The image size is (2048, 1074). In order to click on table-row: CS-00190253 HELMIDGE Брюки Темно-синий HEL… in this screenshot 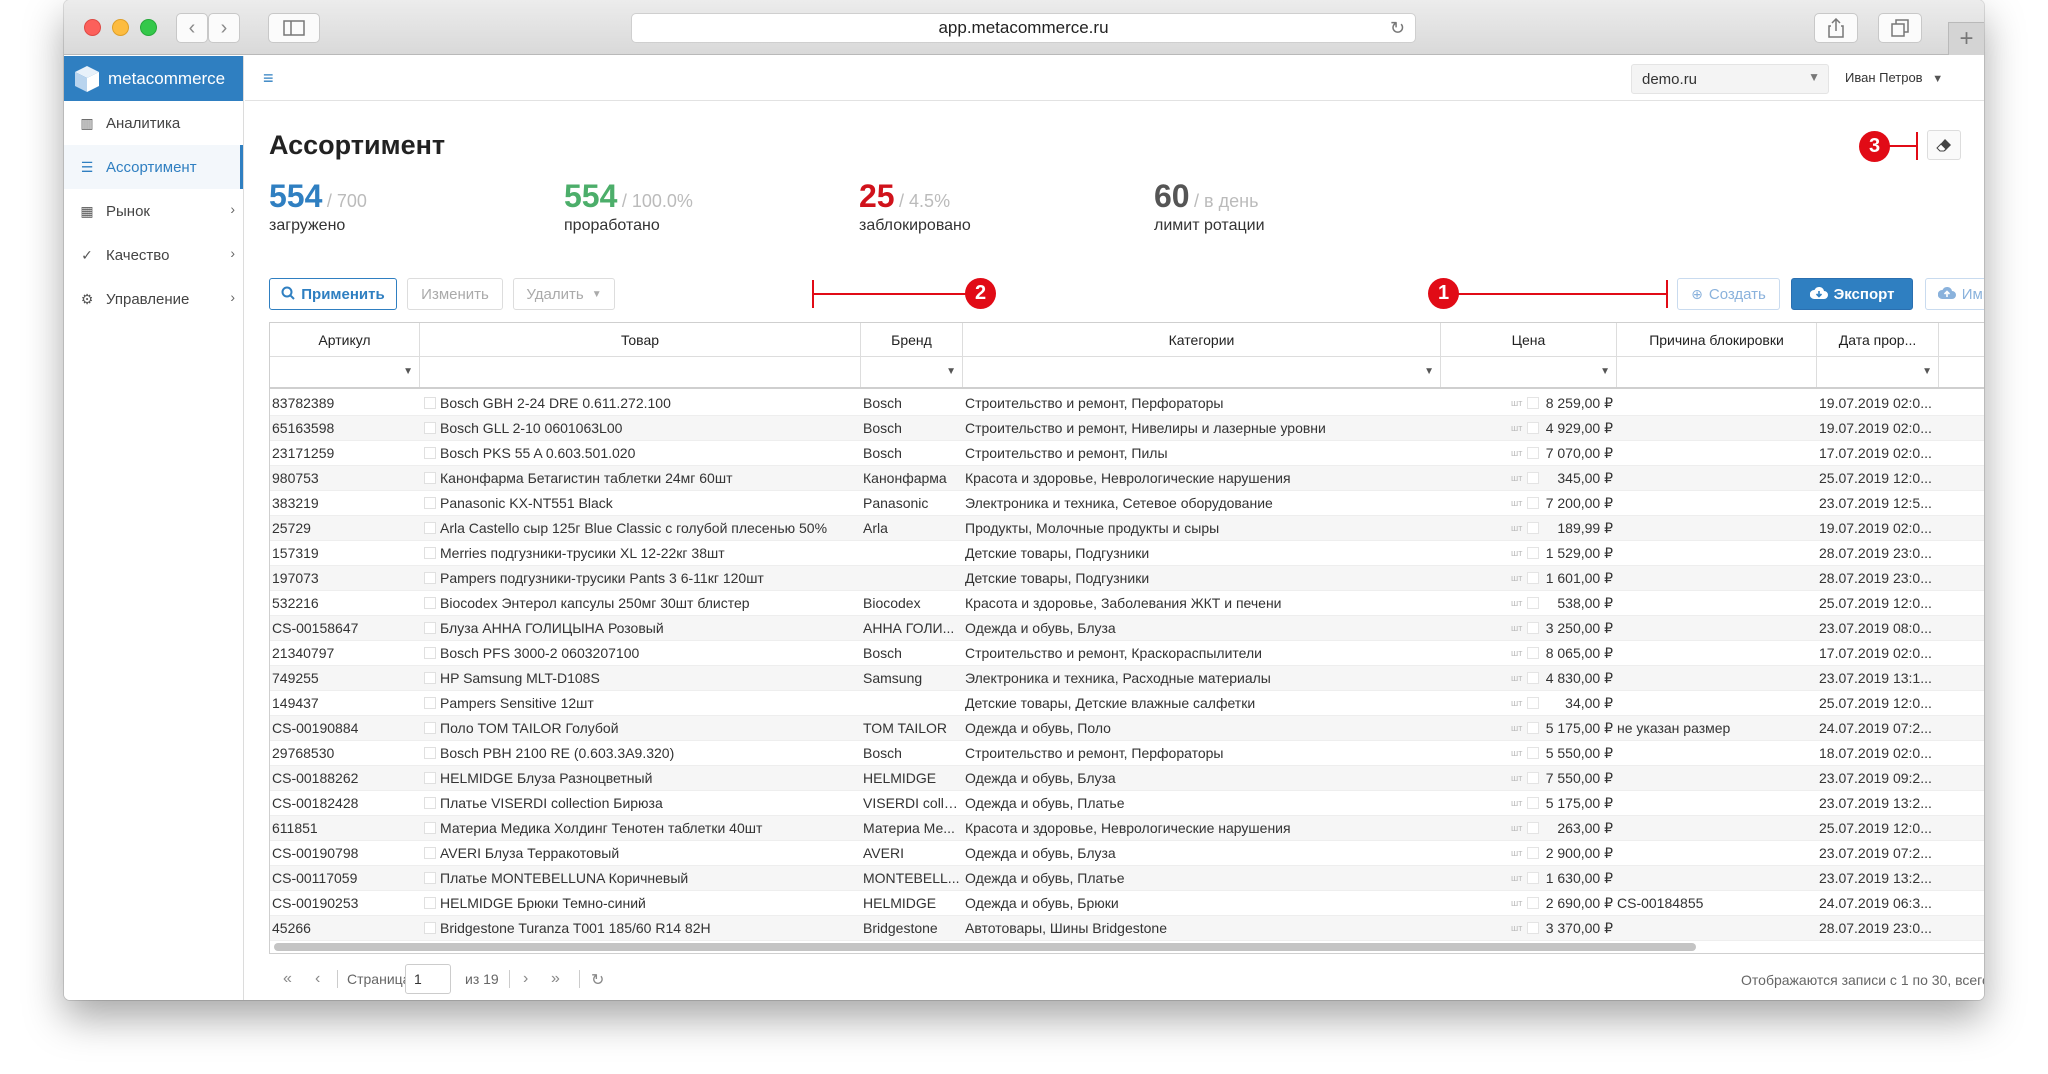, I will do `click(1127, 903)`.